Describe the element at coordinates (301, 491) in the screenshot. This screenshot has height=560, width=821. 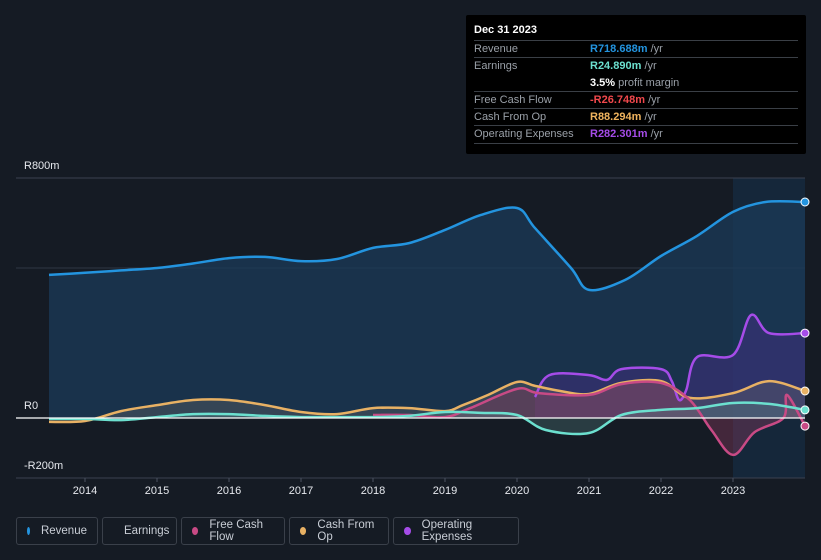
I see `x-tick-label: 2017` at that location.